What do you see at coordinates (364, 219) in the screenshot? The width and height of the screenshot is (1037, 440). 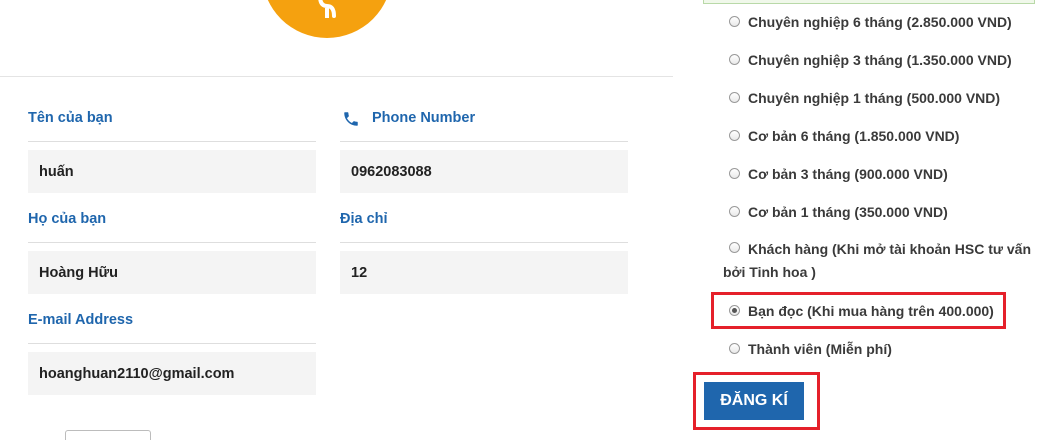 I see `address-label: Địa chỉ` at bounding box center [364, 219].